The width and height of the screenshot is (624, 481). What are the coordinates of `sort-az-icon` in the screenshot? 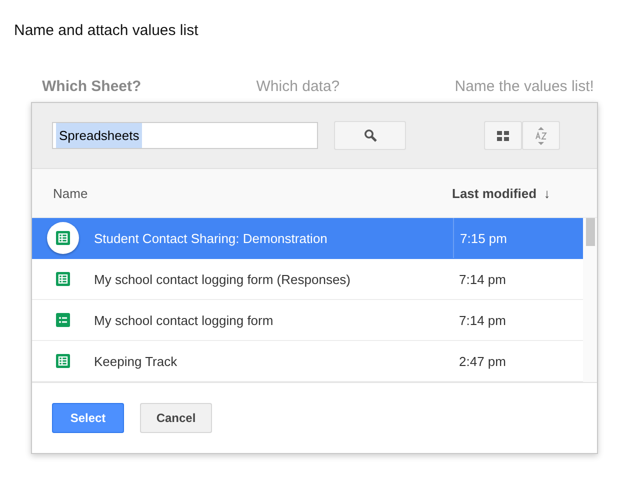 It's located at (541, 135).